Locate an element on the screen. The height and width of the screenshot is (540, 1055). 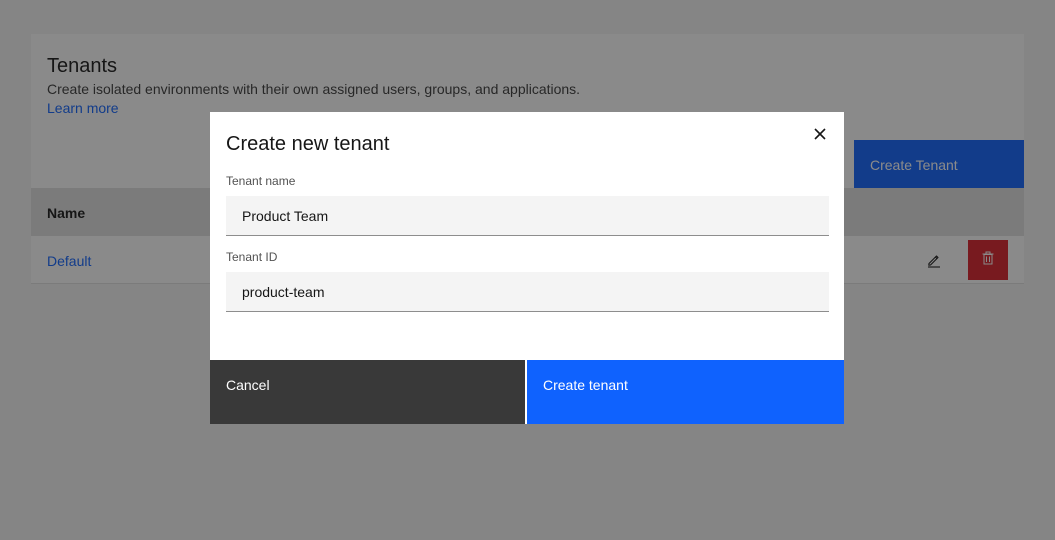
create-tenant-submit-button: Create tenant is located at coordinates (685, 392).